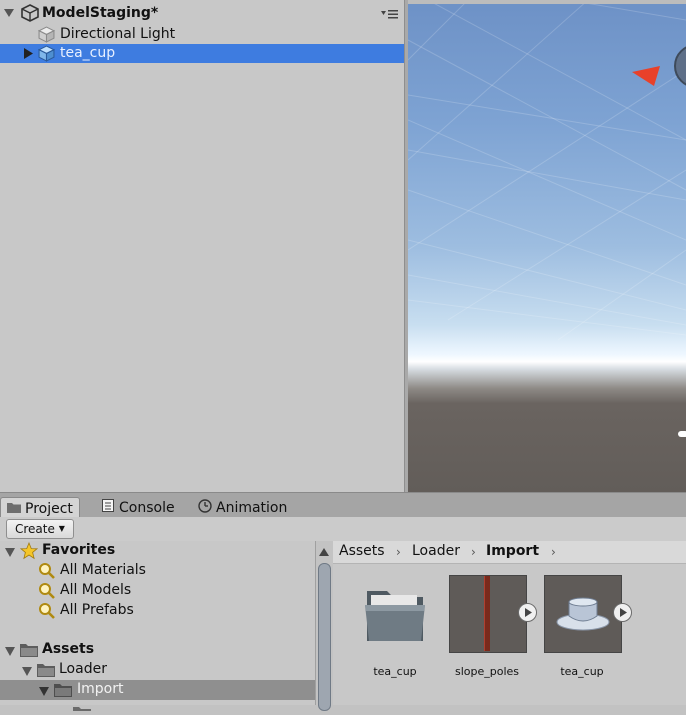  I want to click on project-toolbar: Create ▼, so click(343, 529).